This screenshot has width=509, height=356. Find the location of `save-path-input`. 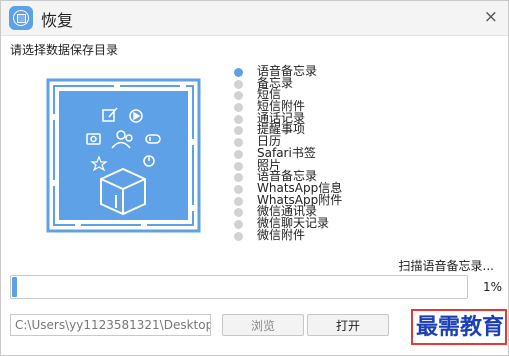

save-path-input is located at coordinates (110, 325).